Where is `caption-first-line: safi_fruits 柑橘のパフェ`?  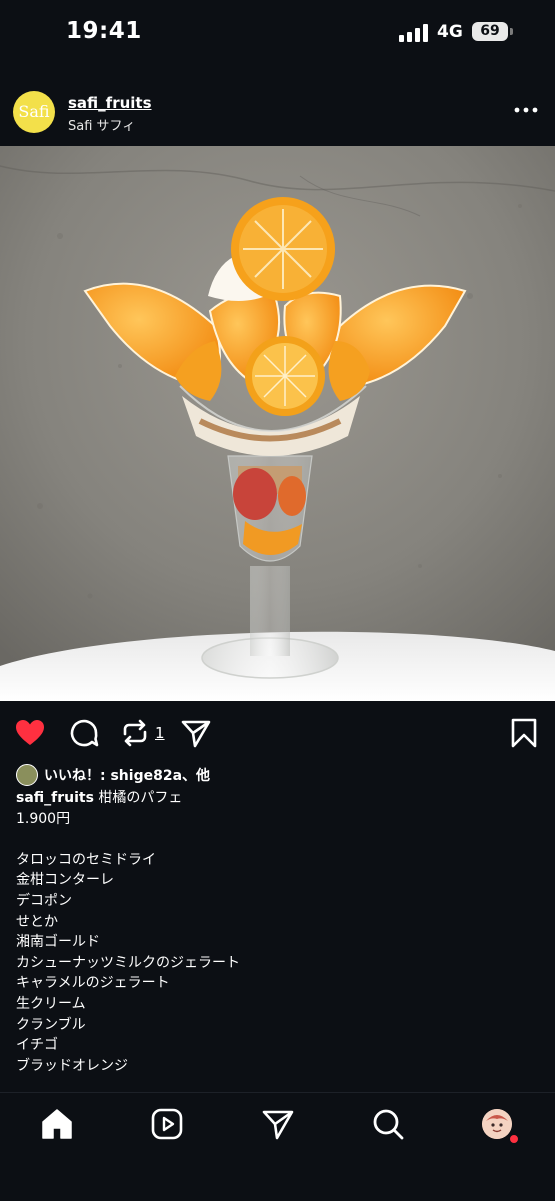 caption-first-line: safi_fruits 柑橘のパフェ is located at coordinates (278, 798).